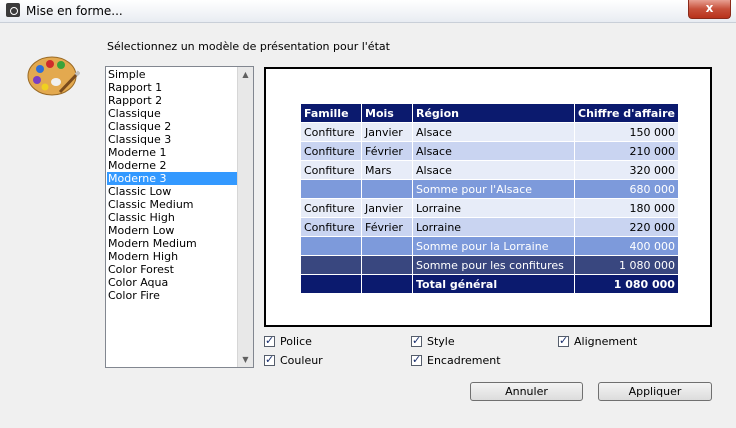  What do you see at coordinates (493, 113) in the screenshot?
I see `header-region: Région` at bounding box center [493, 113].